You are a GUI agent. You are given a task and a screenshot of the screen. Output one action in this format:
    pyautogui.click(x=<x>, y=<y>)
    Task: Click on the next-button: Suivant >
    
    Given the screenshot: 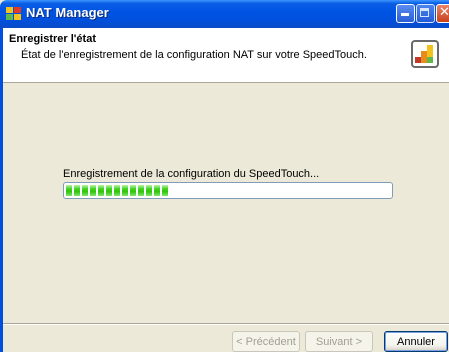 What is the action you would take?
    pyautogui.click(x=339, y=341)
    